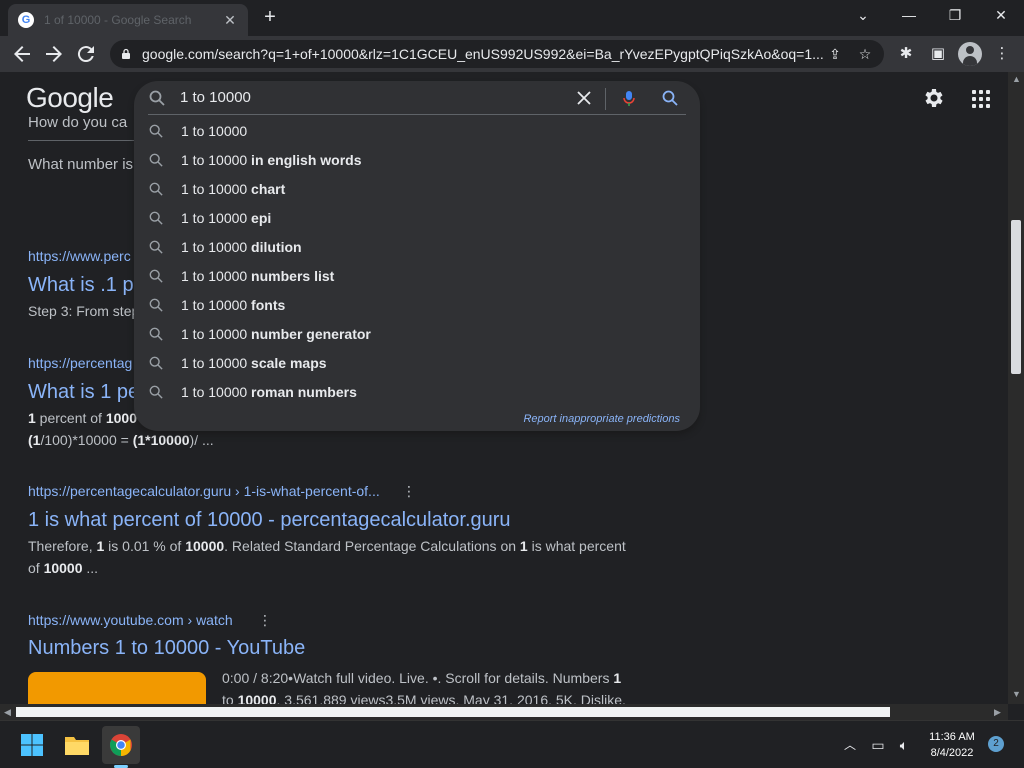  What do you see at coordinates (276, 334) in the screenshot?
I see `suggestion-text: 1 to 10000 number generator` at bounding box center [276, 334].